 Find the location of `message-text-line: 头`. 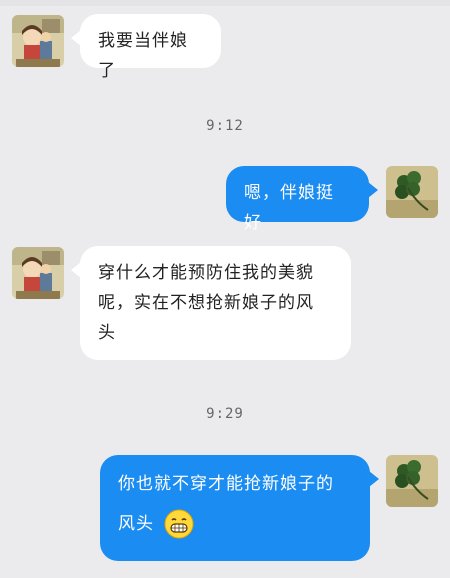

message-text-line: 头 is located at coordinates (107, 333).